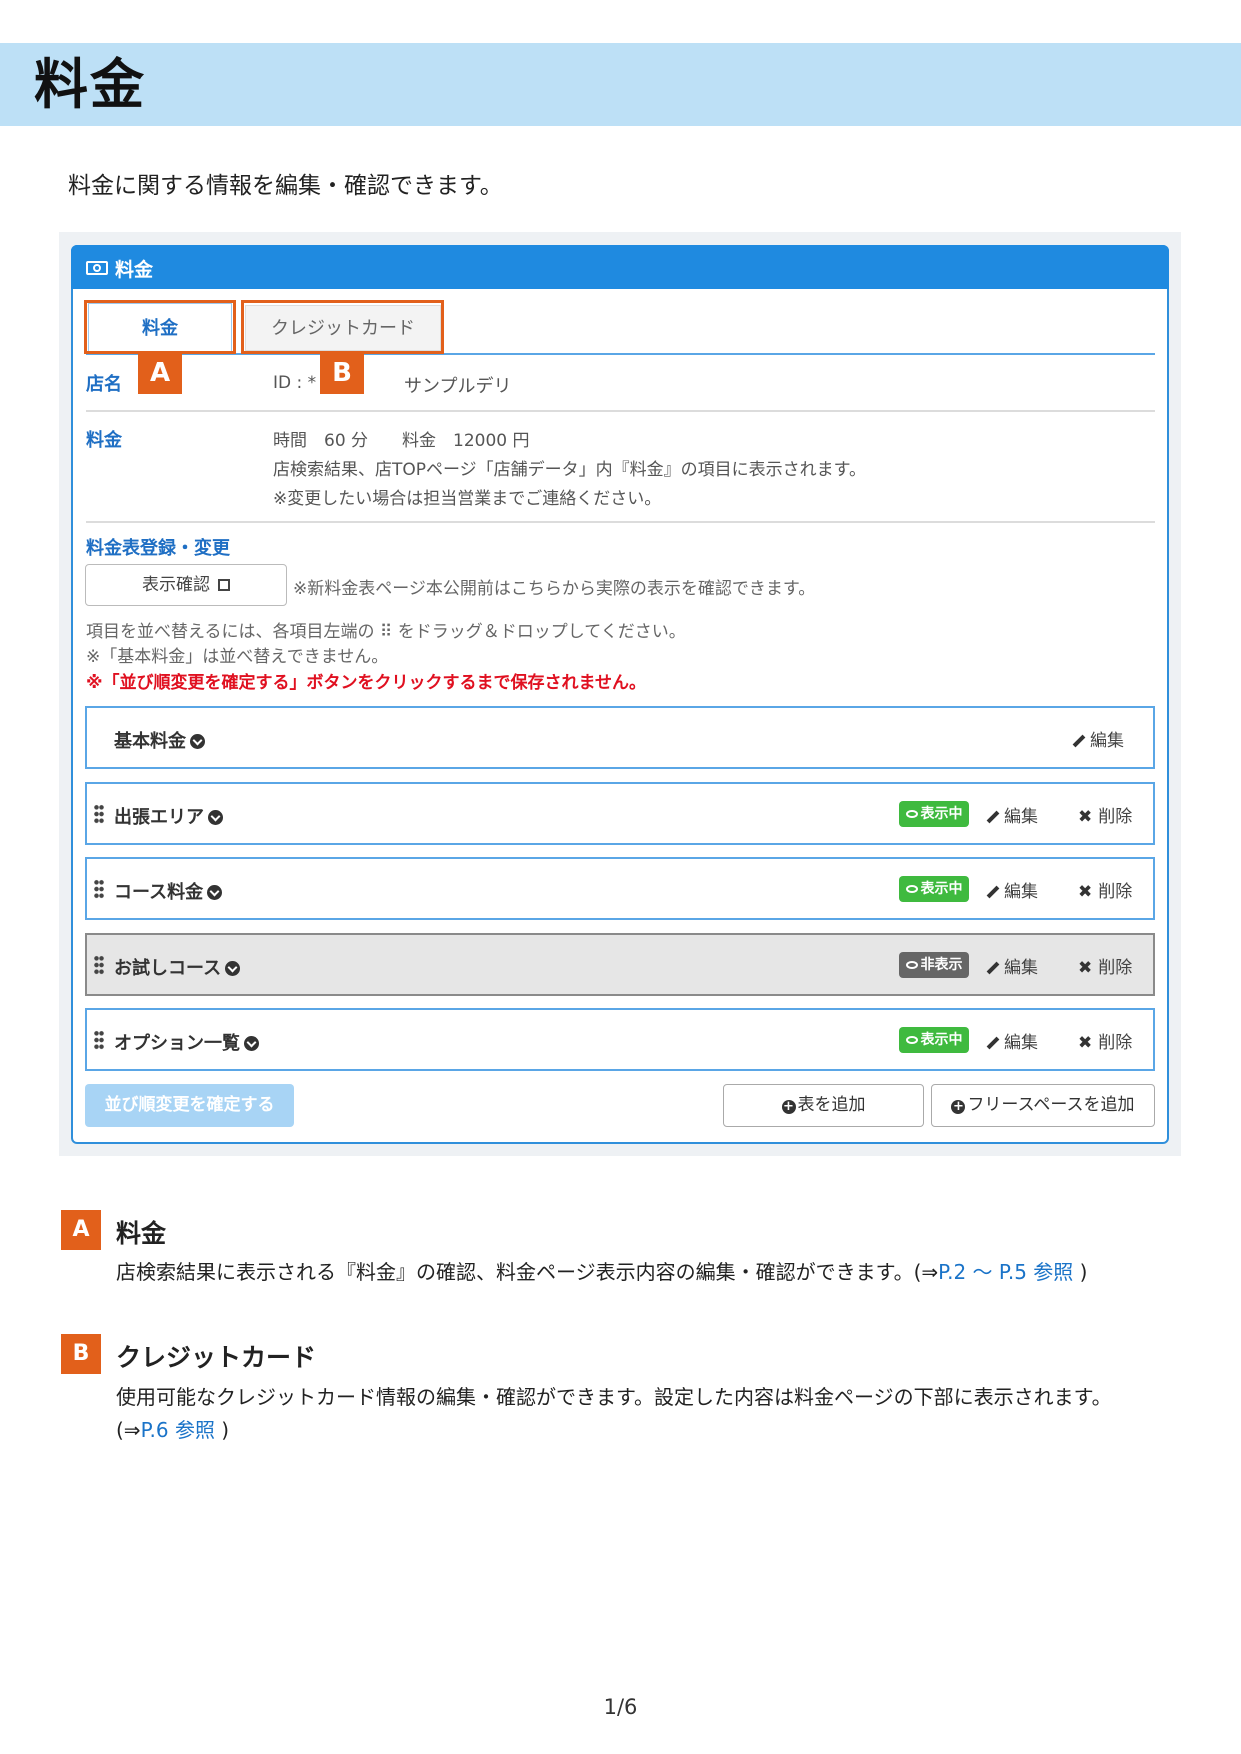  Describe the element at coordinates (178, 1430) in the screenshot. I see `page-link: P.6 参照` at that location.